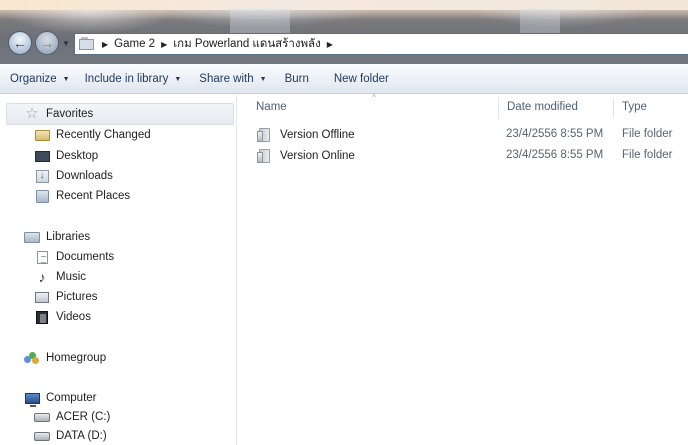 This screenshot has height=445, width=688. What do you see at coordinates (134, 44) in the screenshot?
I see `breadcrumb-game-2: Game 2` at bounding box center [134, 44].